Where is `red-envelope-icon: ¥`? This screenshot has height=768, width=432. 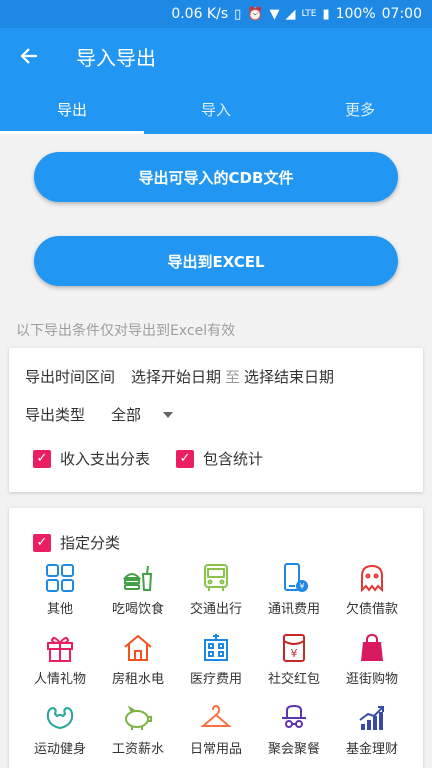 red-envelope-icon: ¥ is located at coordinates (294, 648).